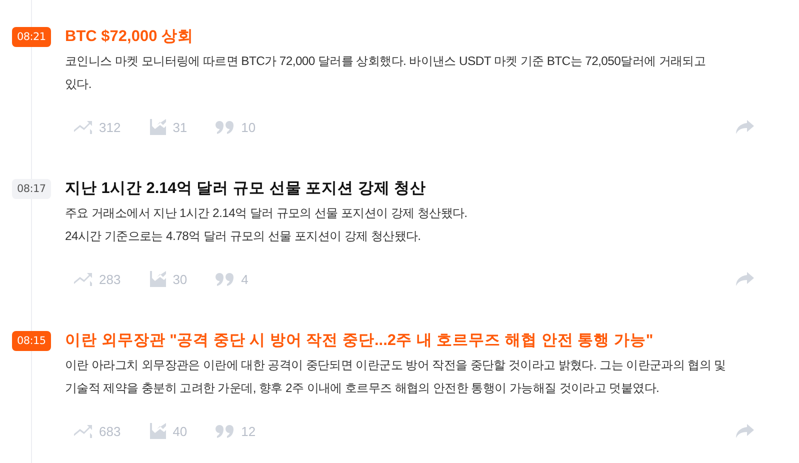  Describe the element at coordinates (97, 279) in the screenshot. I see `bullish-button: 283` at that location.